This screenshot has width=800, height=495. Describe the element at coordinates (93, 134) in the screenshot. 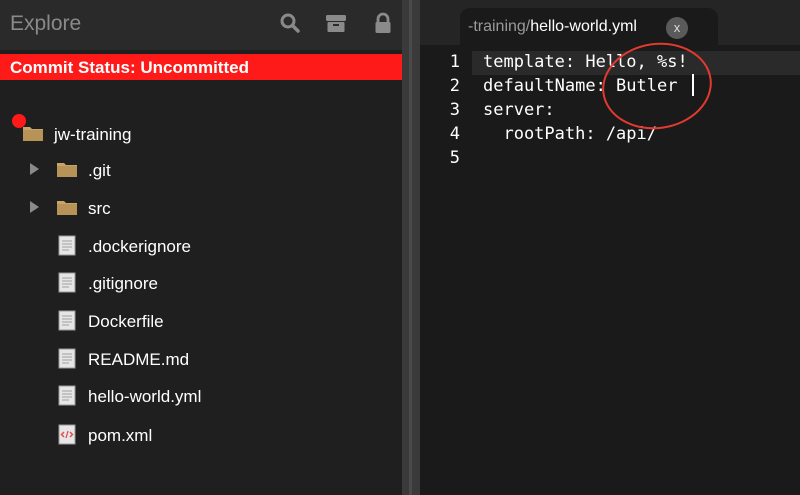

I see `tree-item-label: jw-training` at that location.